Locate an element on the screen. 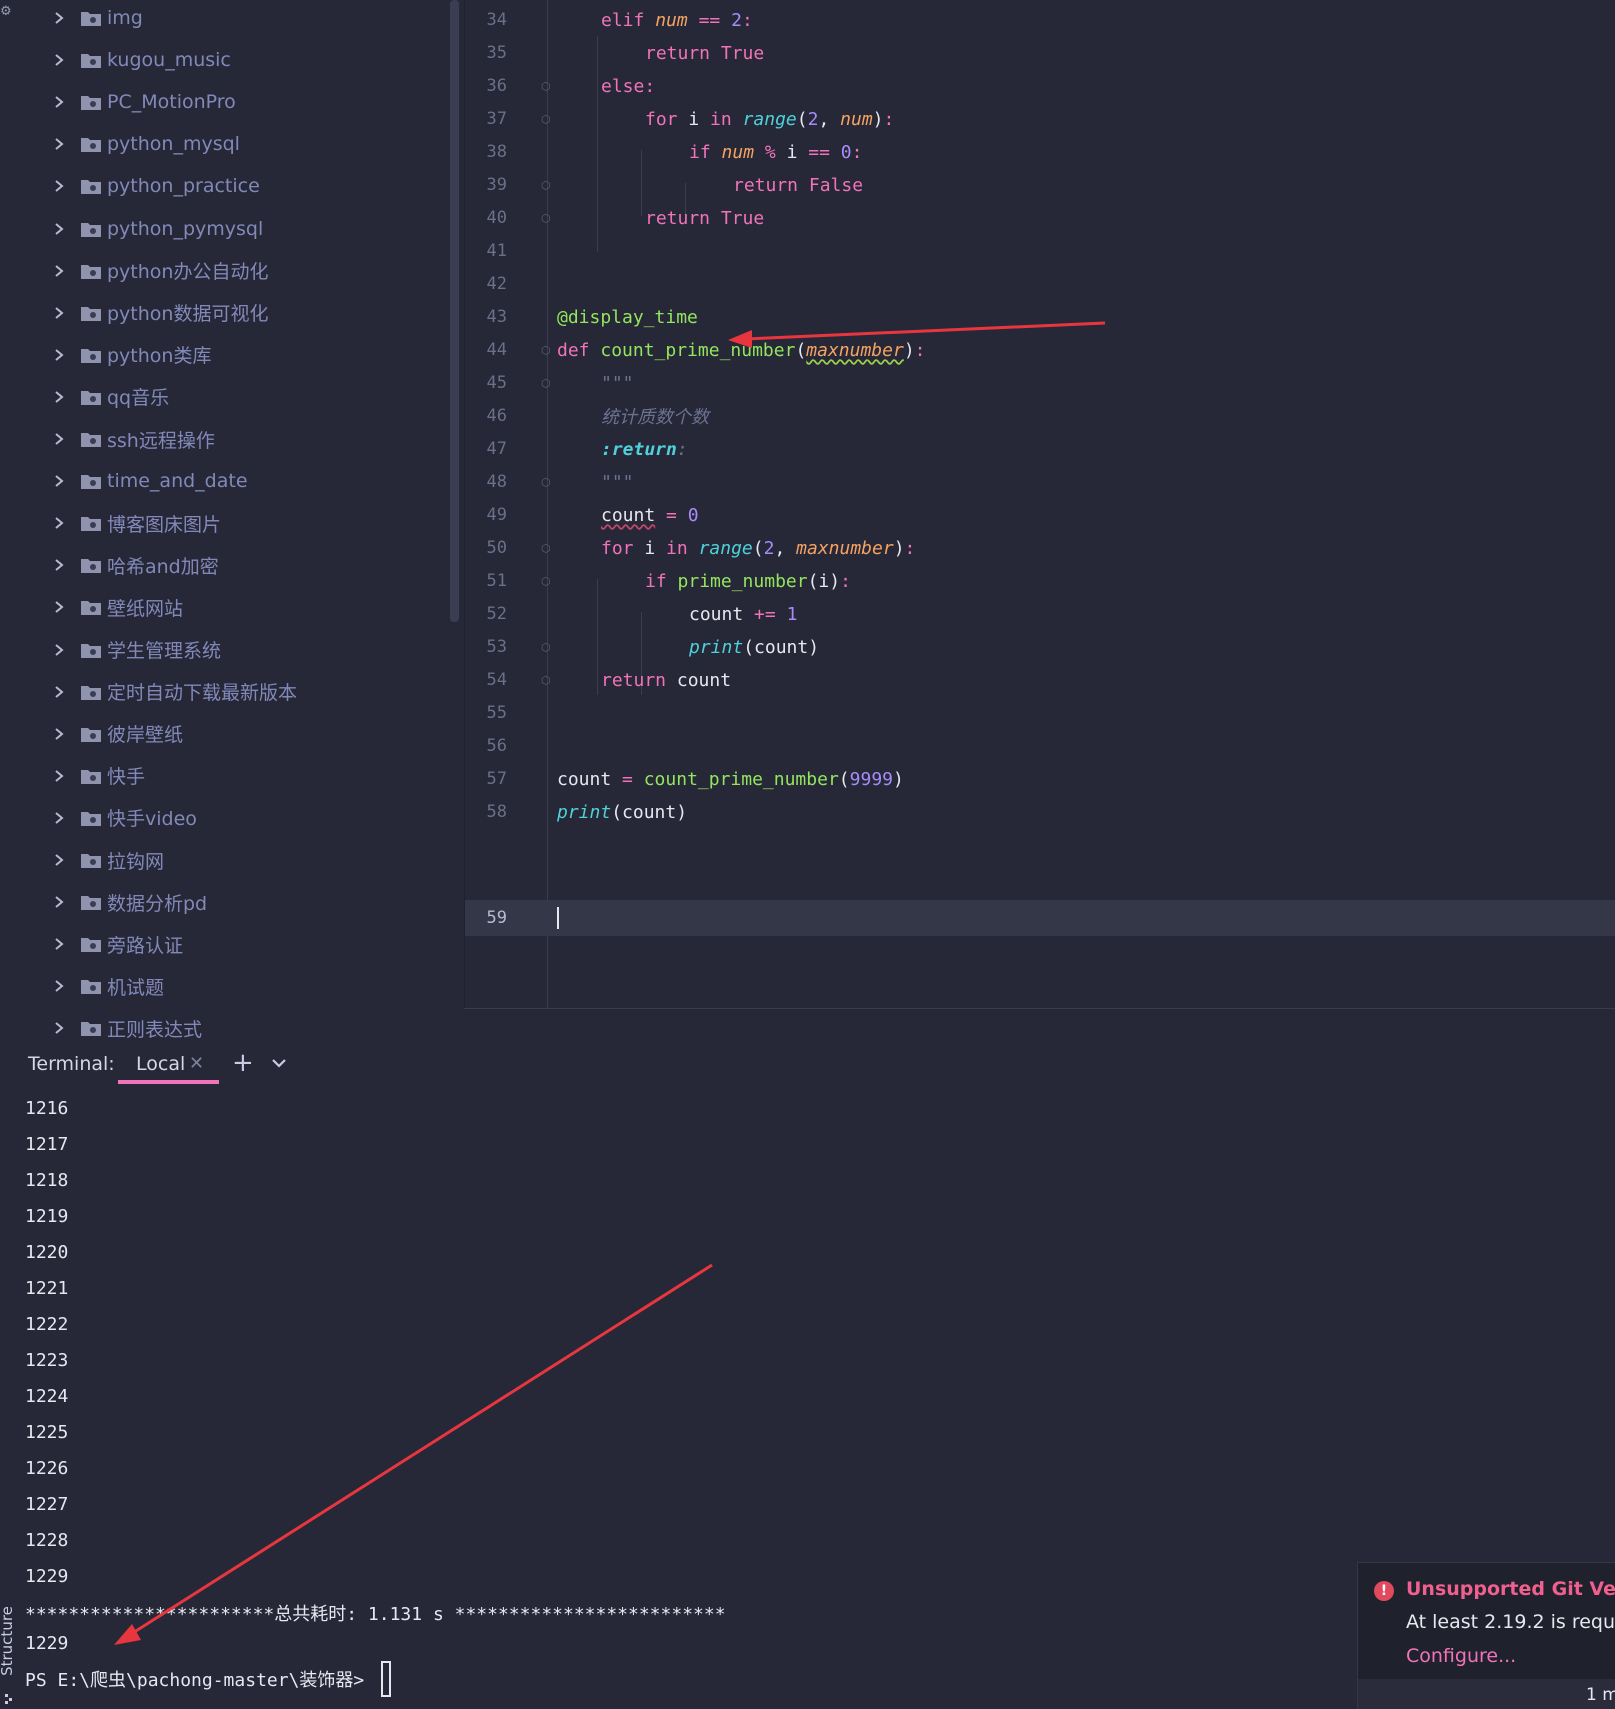  tree-folder-item: 机试题 is located at coordinates (108, 986).